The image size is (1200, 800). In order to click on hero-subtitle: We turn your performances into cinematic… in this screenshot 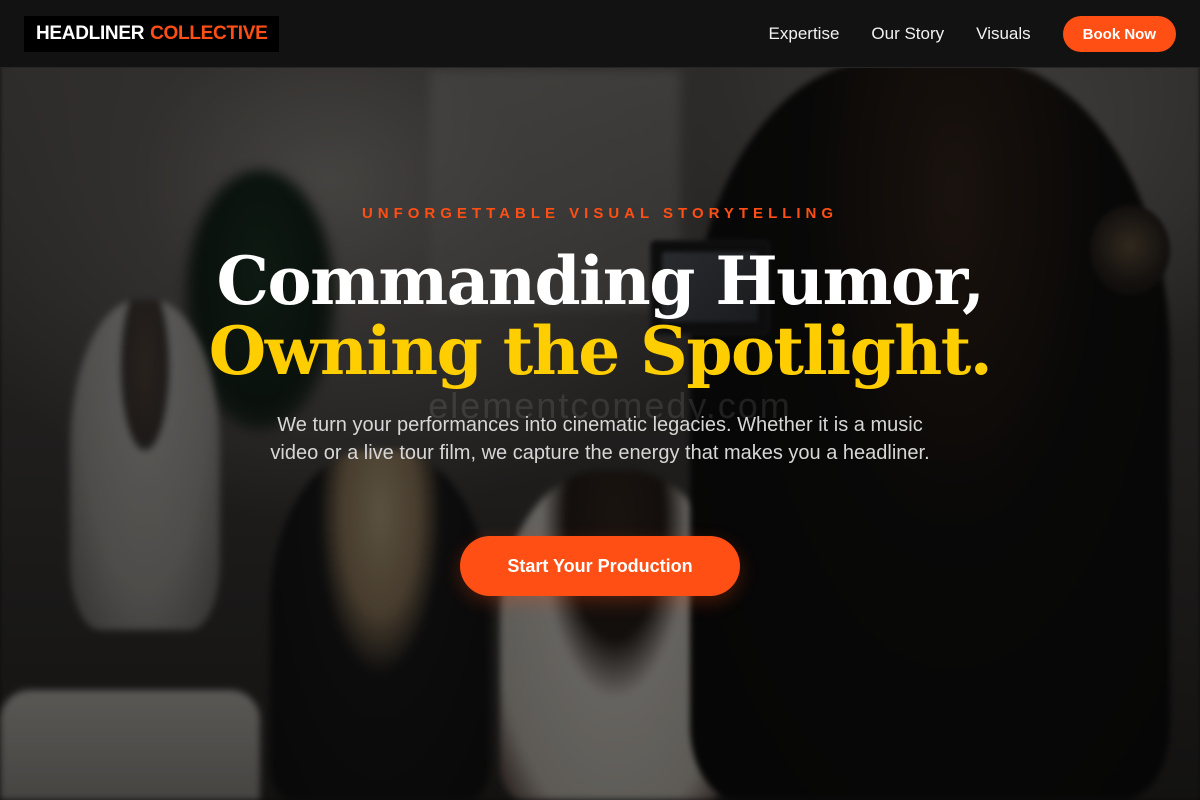, I will do `click(600, 439)`.